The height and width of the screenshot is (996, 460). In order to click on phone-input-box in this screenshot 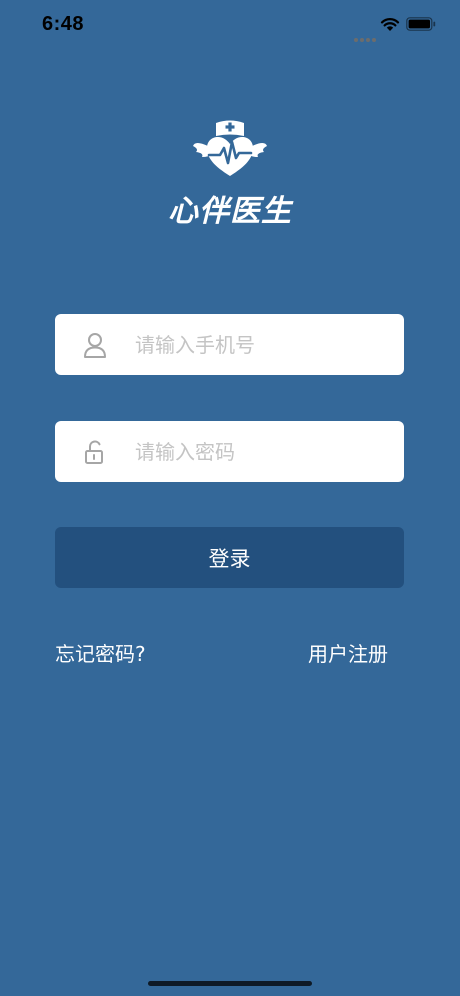, I will do `click(229, 344)`.